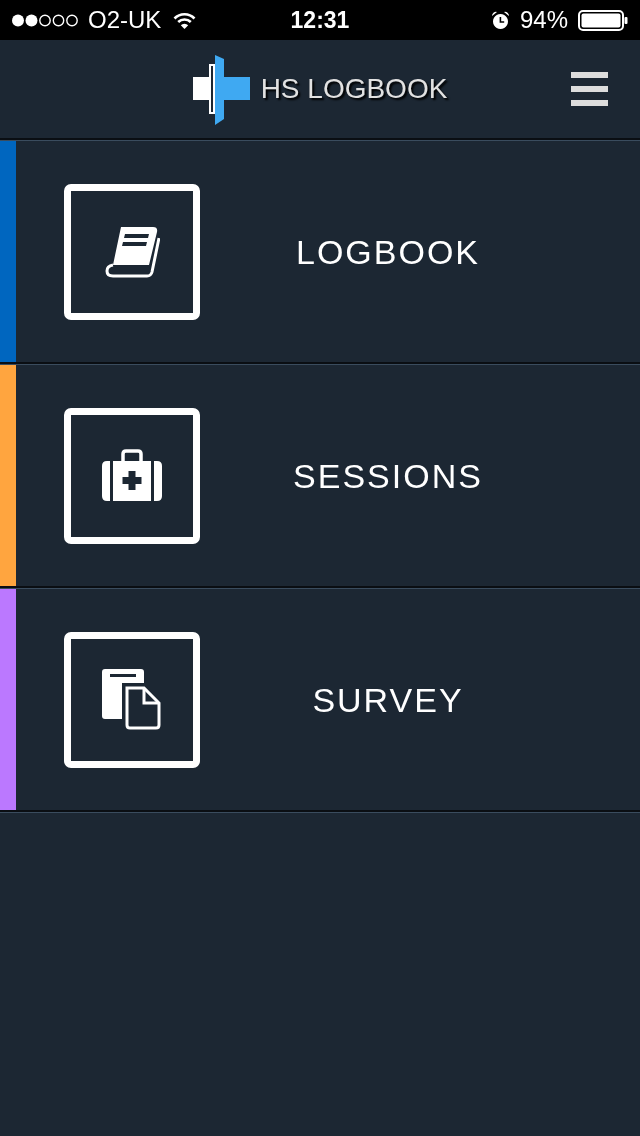 The height and width of the screenshot is (1136, 640). I want to click on medical-kit-icon, so click(132, 475).